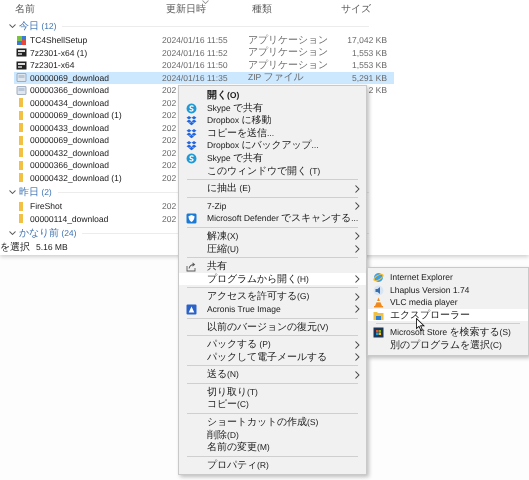  What do you see at coordinates (69, 152) in the screenshot?
I see `file-name: 00000432_download` at bounding box center [69, 152].